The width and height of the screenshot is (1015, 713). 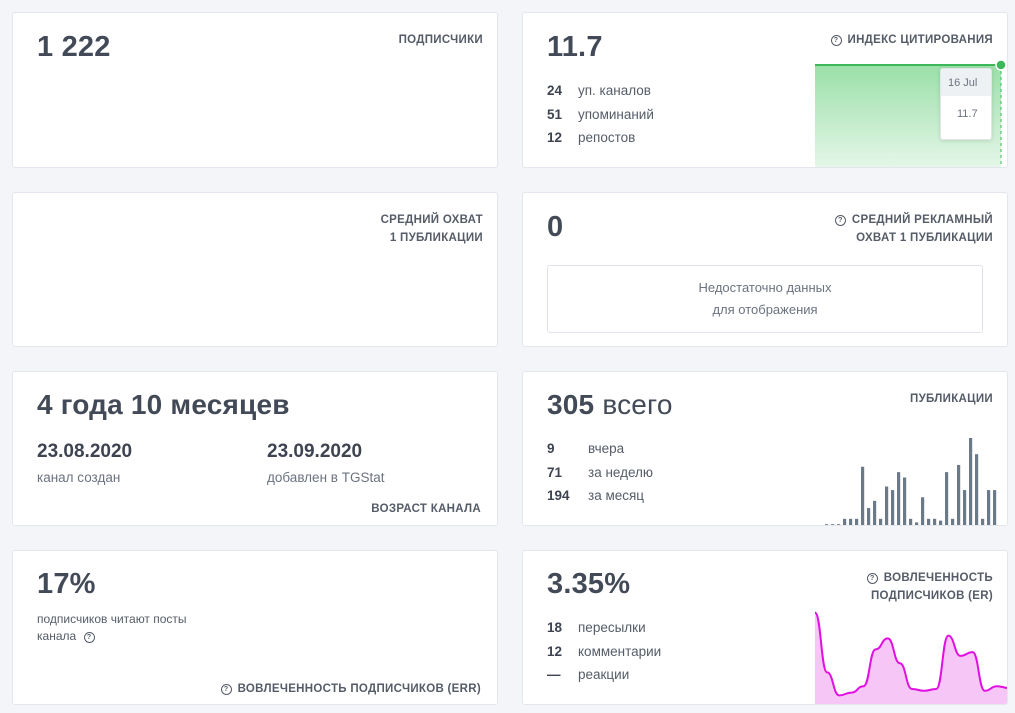 I want to click on citation-index-value: 11.7, so click(x=575, y=47).